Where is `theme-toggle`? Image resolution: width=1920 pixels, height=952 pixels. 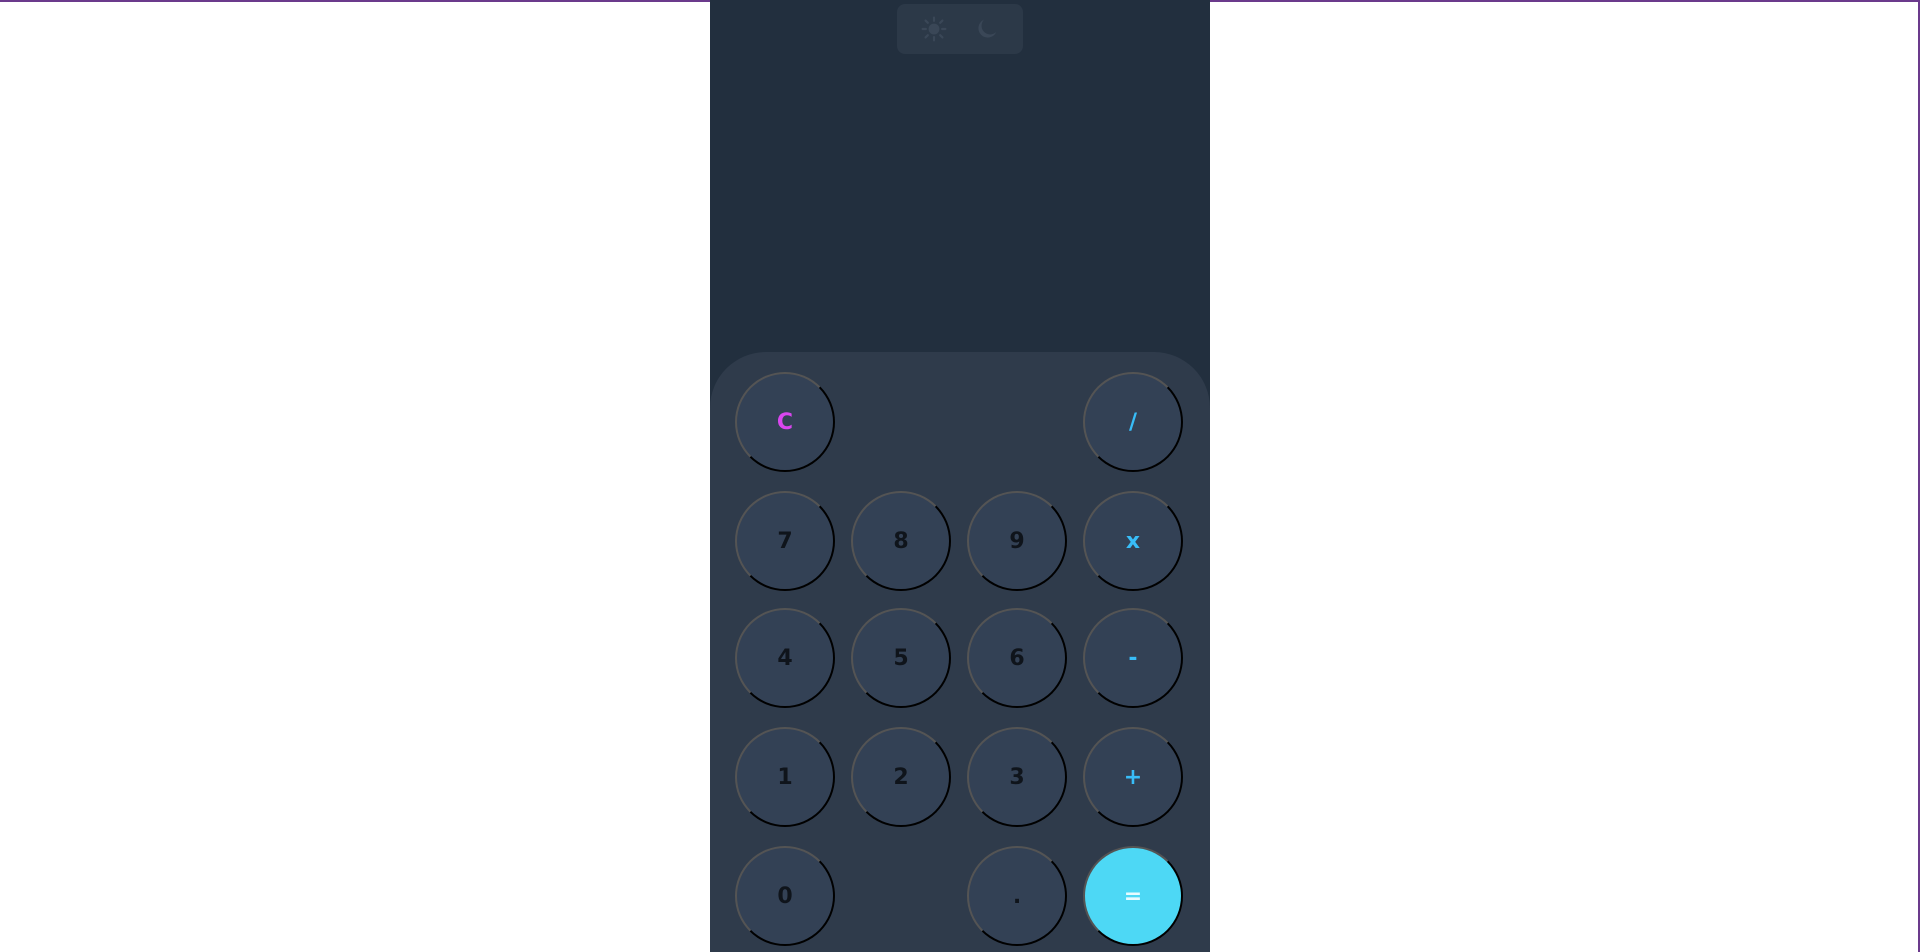 theme-toggle is located at coordinates (960, 29).